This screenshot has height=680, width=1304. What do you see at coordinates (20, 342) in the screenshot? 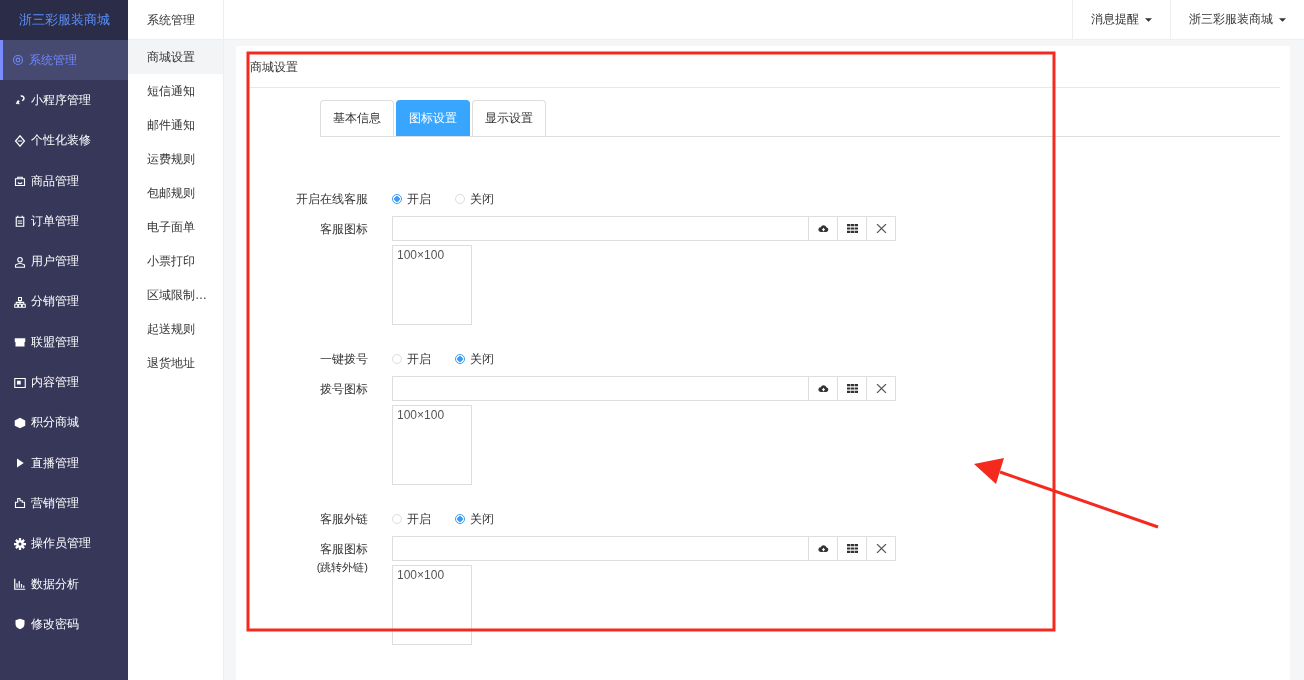
I see `store-icon` at bounding box center [20, 342].